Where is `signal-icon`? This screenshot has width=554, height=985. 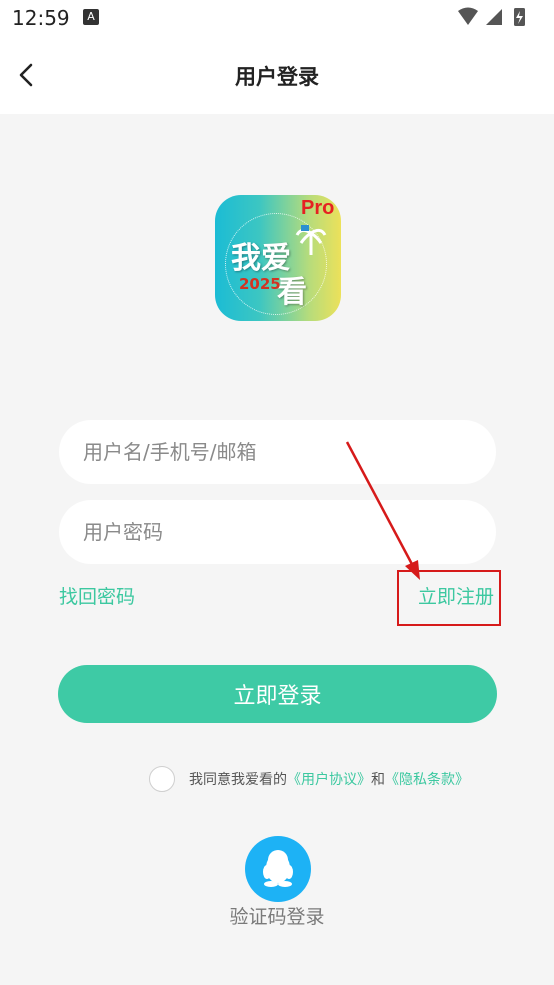 signal-icon is located at coordinates (494, 17).